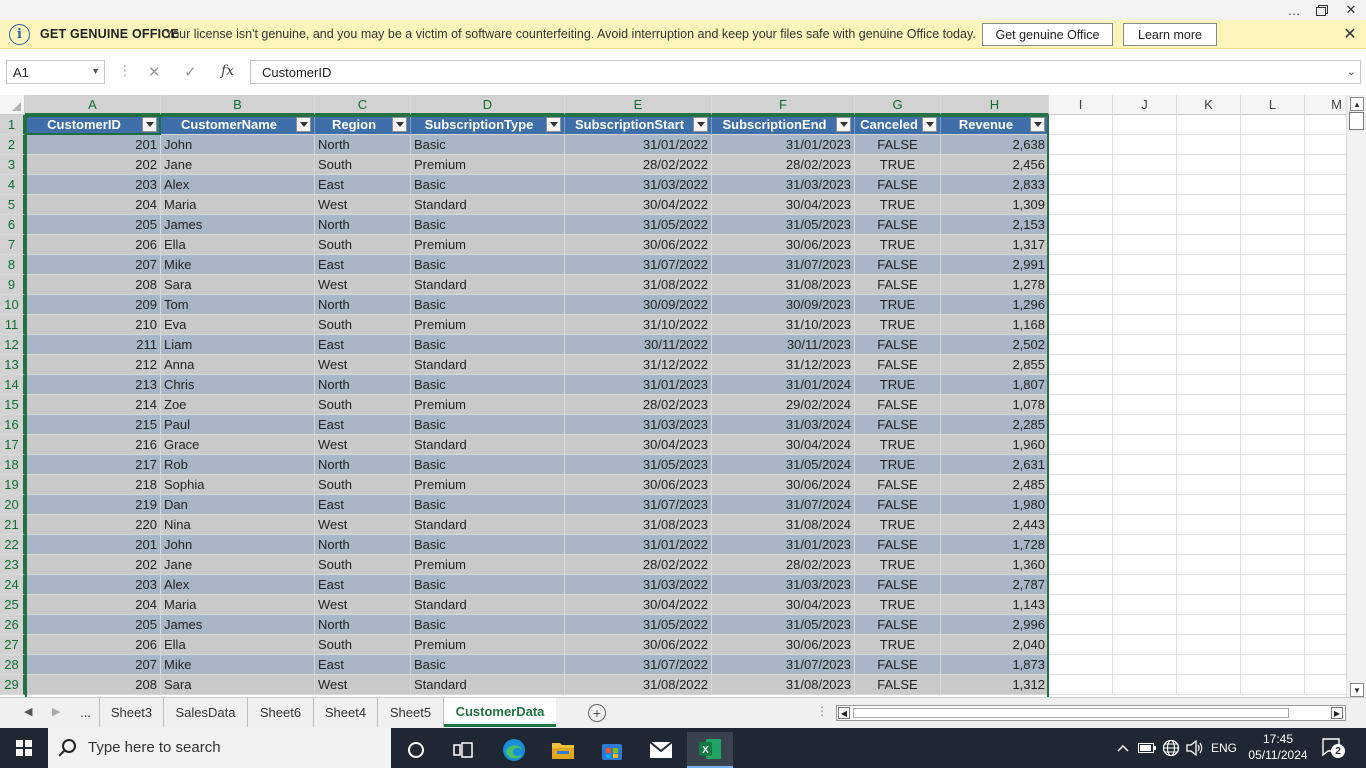 The height and width of the screenshot is (768, 1366). I want to click on table-cell: West, so click(363, 605).